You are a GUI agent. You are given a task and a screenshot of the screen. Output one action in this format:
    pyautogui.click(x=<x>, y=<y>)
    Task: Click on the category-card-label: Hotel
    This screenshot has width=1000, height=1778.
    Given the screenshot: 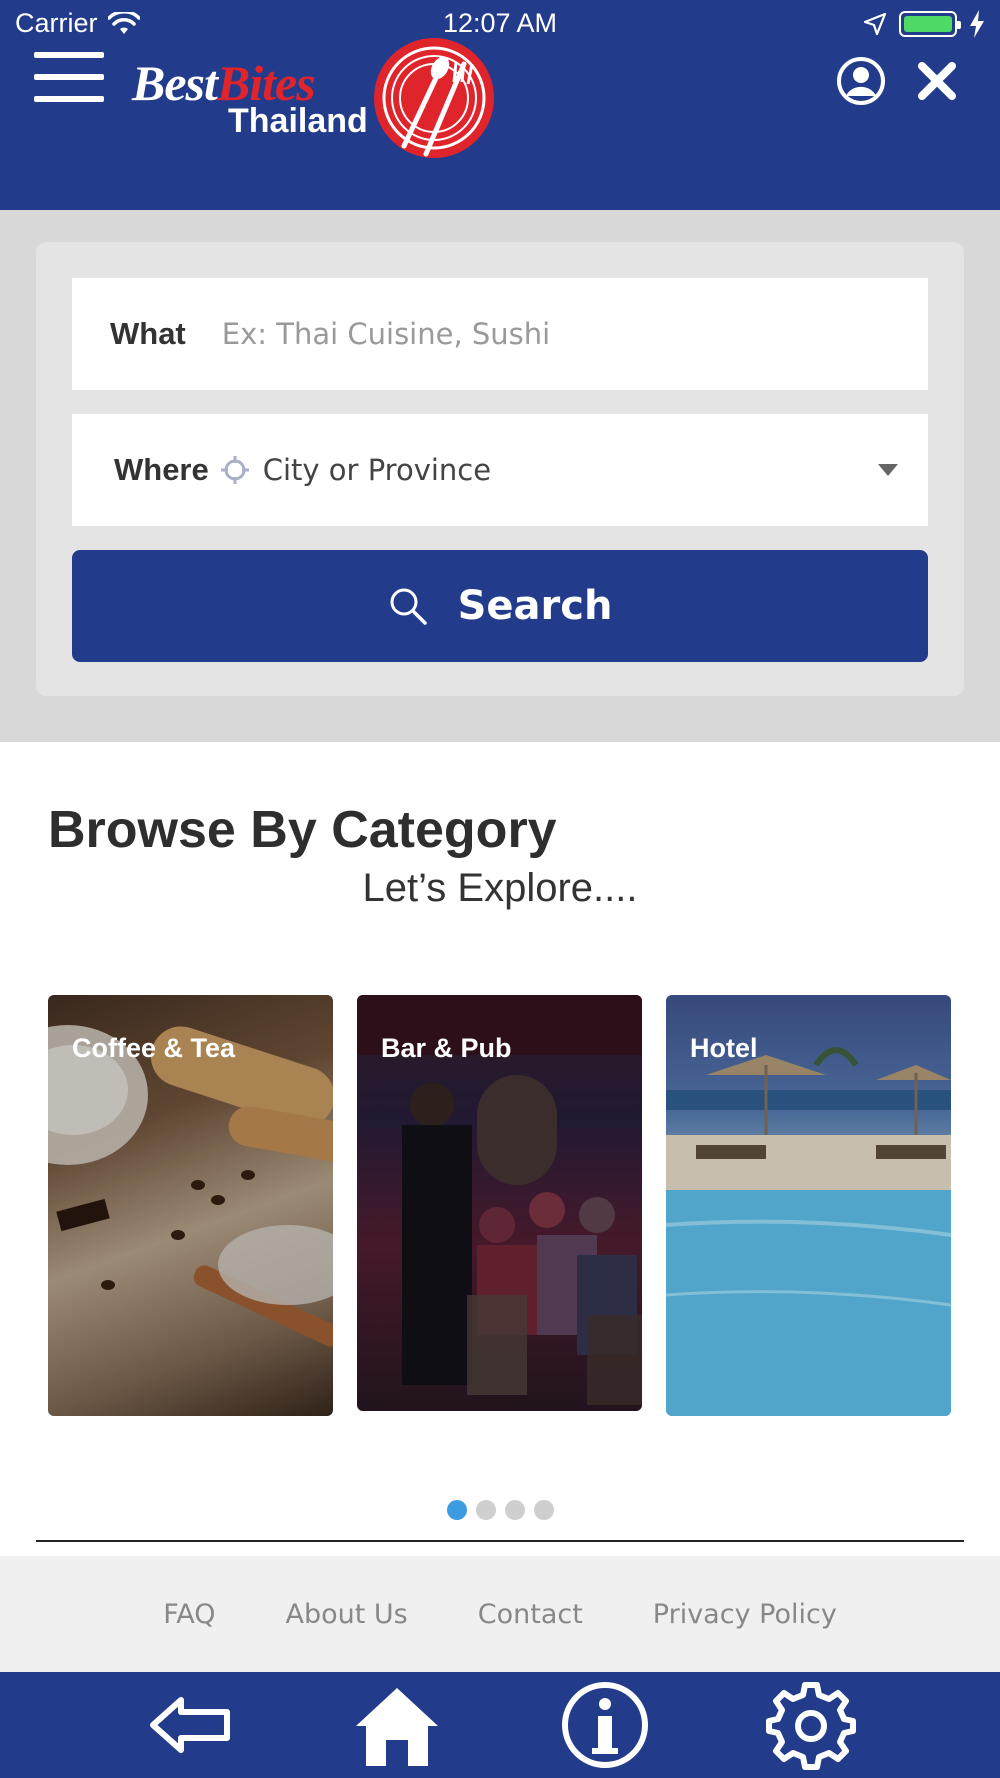 What is the action you would take?
    pyautogui.click(x=724, y=1048)
    